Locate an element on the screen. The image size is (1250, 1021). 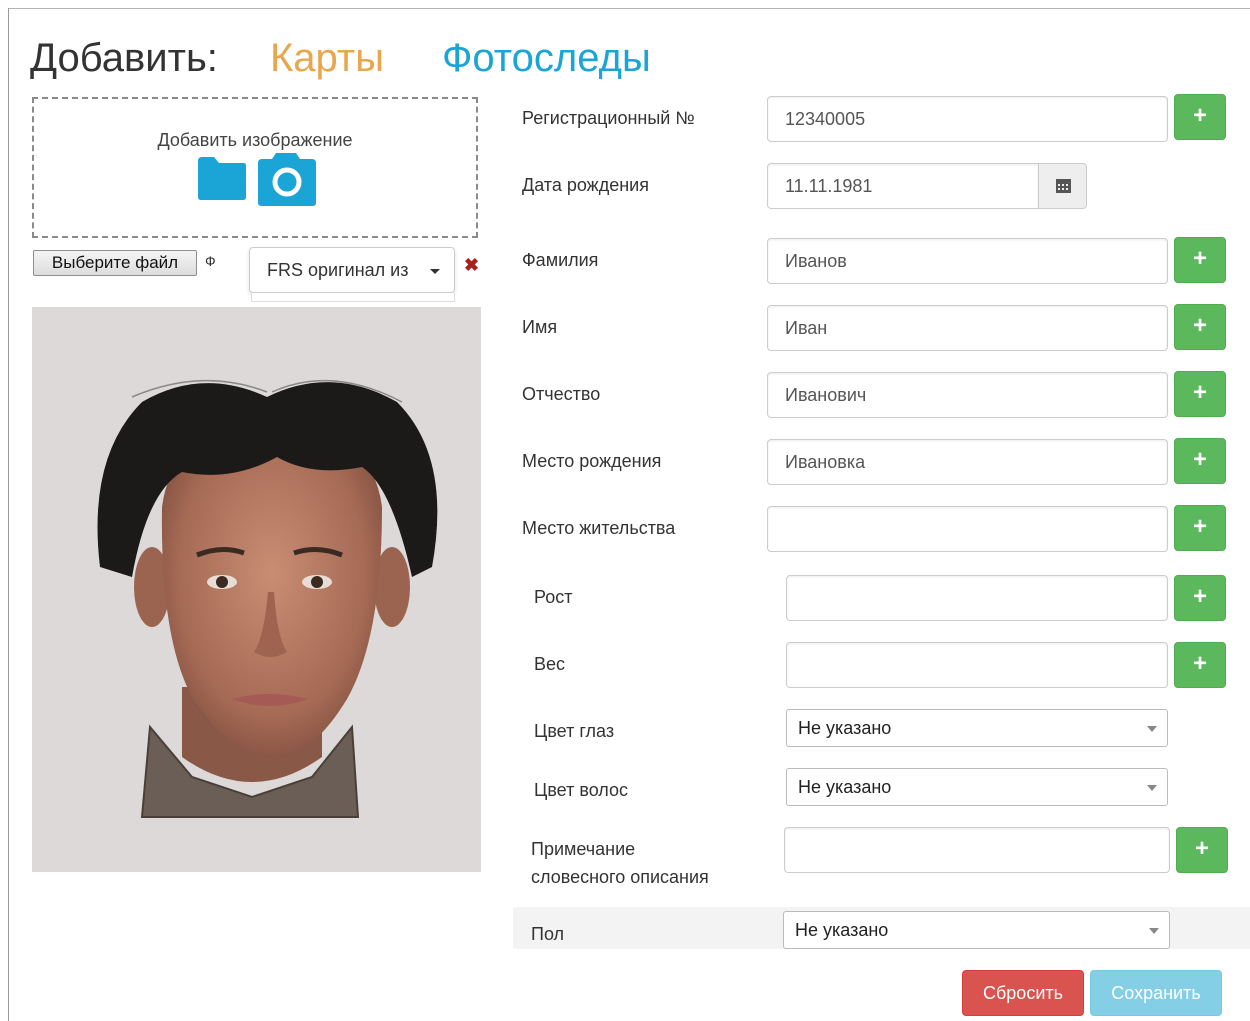
weight-add-button: + is located at coordinates (1200, 665).